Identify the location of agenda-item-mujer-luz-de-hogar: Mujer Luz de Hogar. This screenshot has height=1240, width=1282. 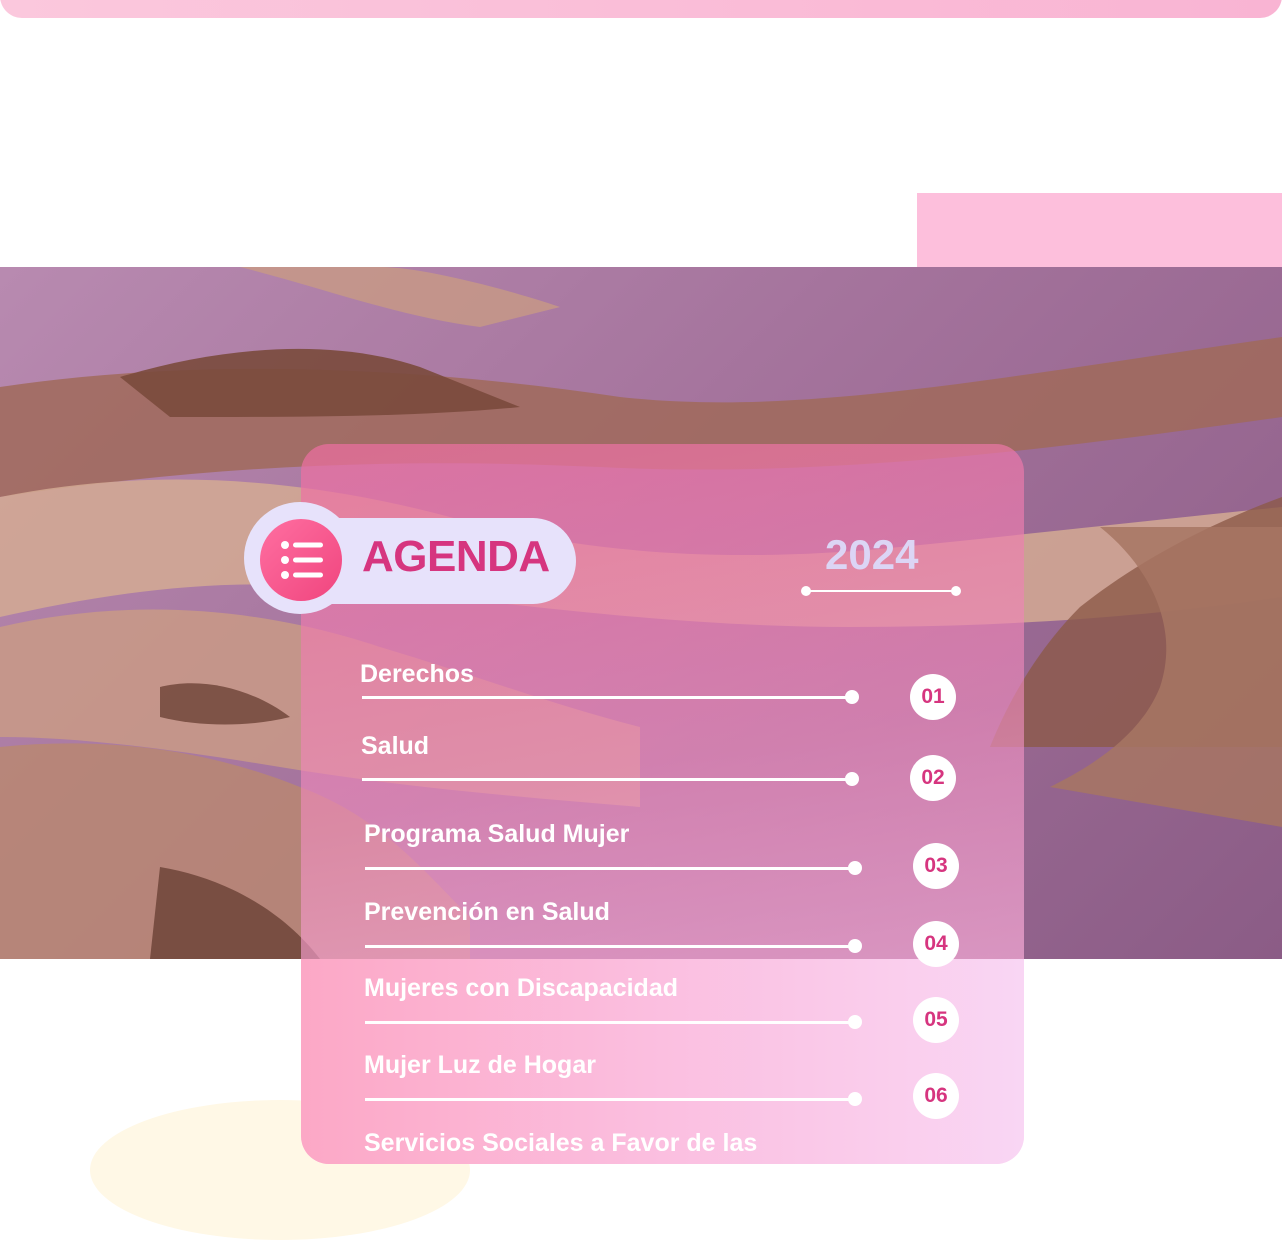
(480, 1065).